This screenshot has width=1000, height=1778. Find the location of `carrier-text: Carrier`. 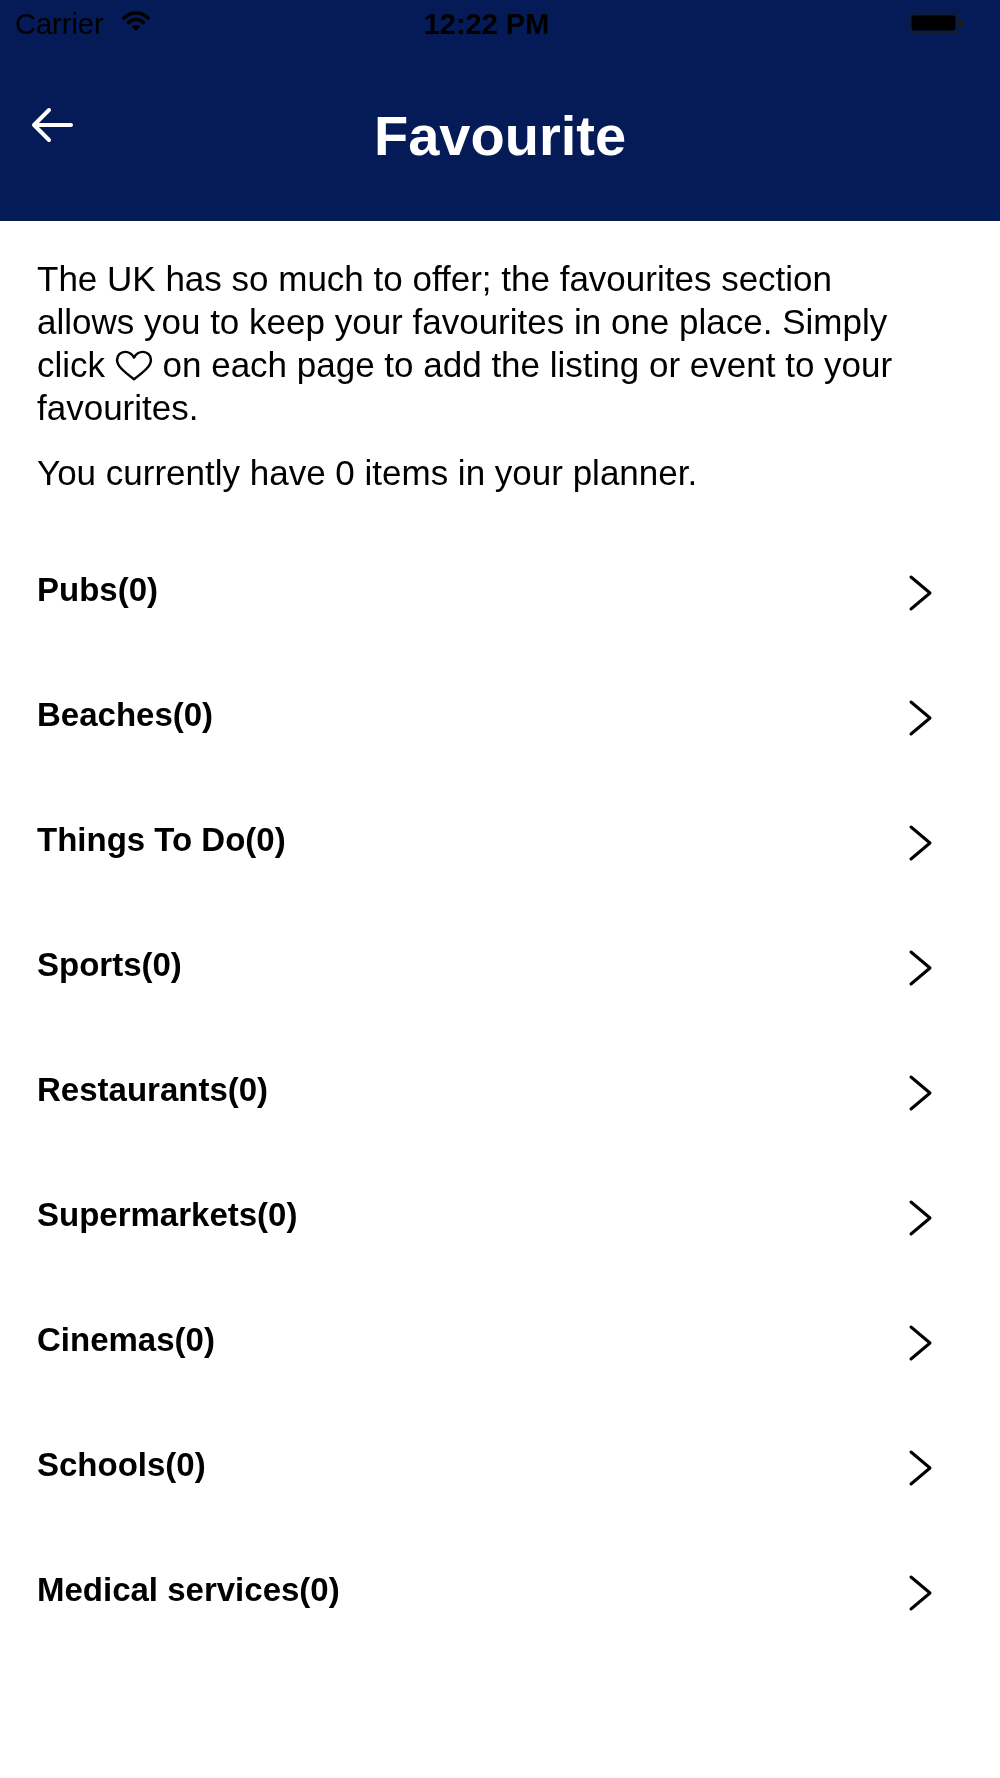

carrier-text: Carrier is located at coordinates (59, 24).